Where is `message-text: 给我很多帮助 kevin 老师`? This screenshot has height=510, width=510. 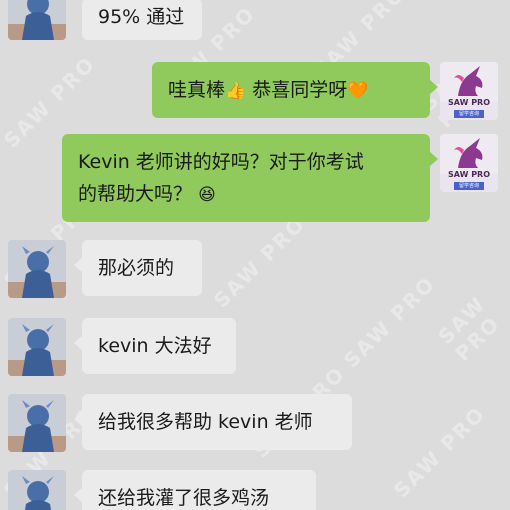 message-text: 给我很多帮助 kevin 老师 is located at coordinates (205, 422).